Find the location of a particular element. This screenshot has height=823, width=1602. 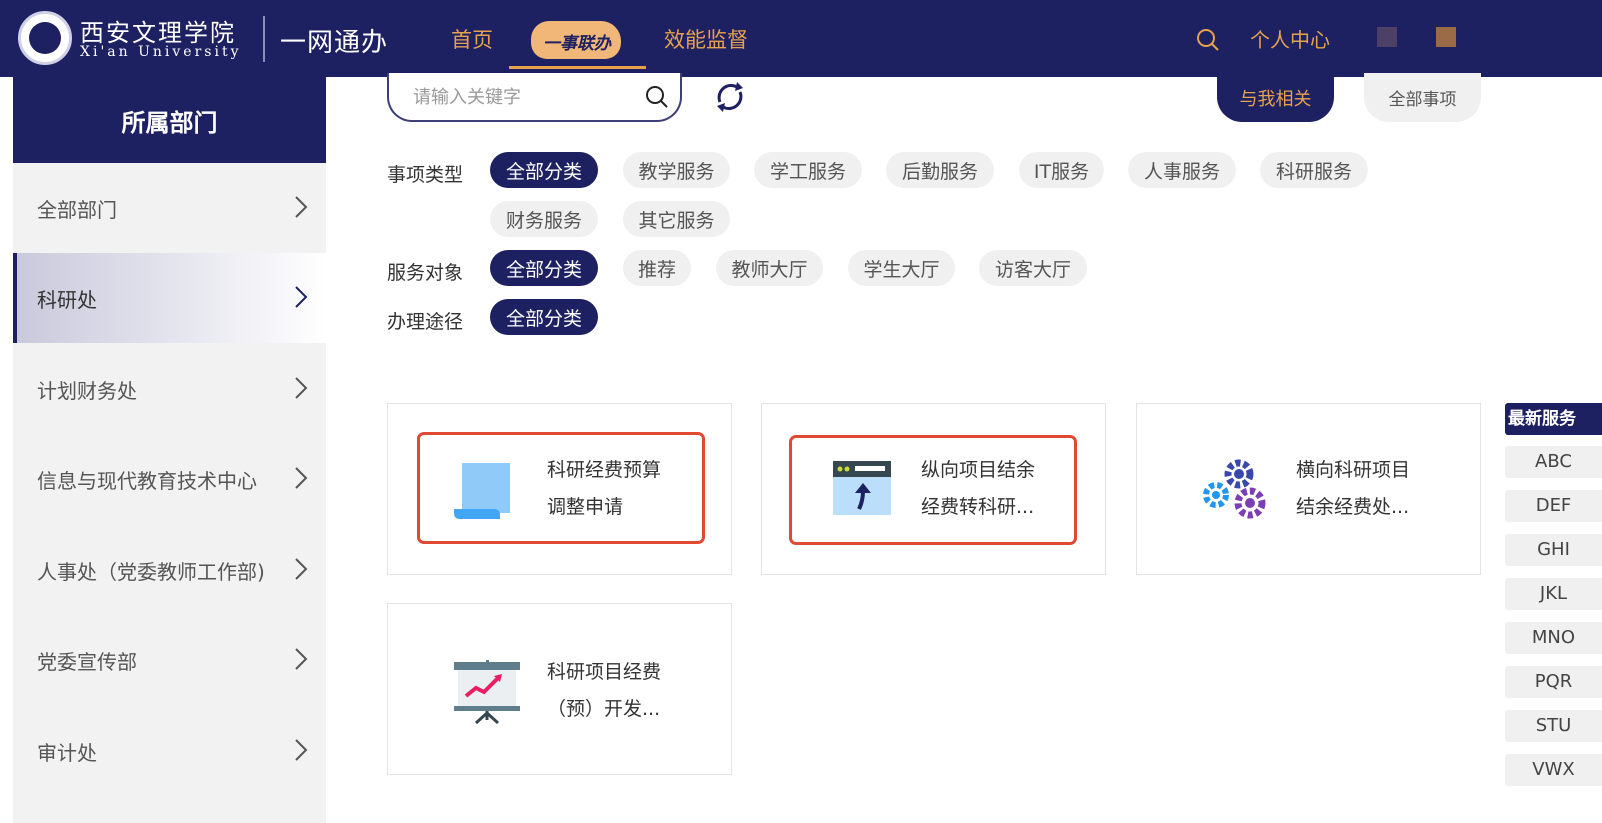

target-chip-visitor-hall: 访客大厅 is located at coordinates (1033, 268).